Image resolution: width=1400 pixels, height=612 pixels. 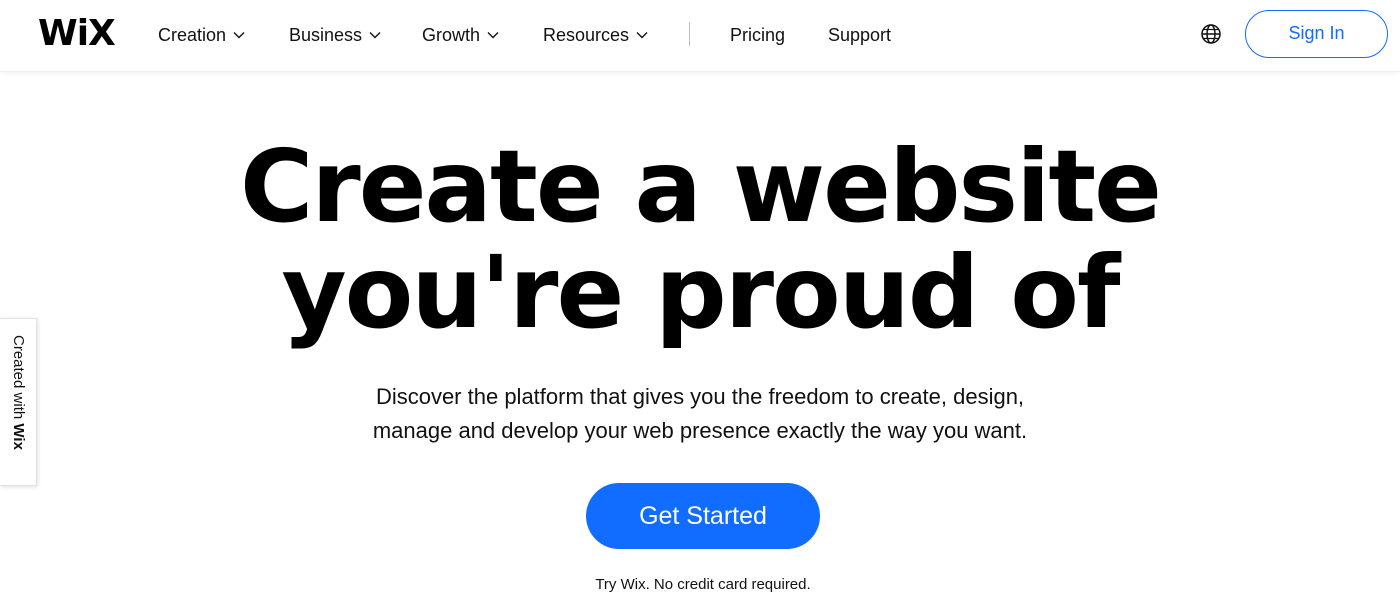 What do you see at coordinates (451, 35) in the screenshot?
I see `nav-item-label: Growth` at bounding box center [451, 35].